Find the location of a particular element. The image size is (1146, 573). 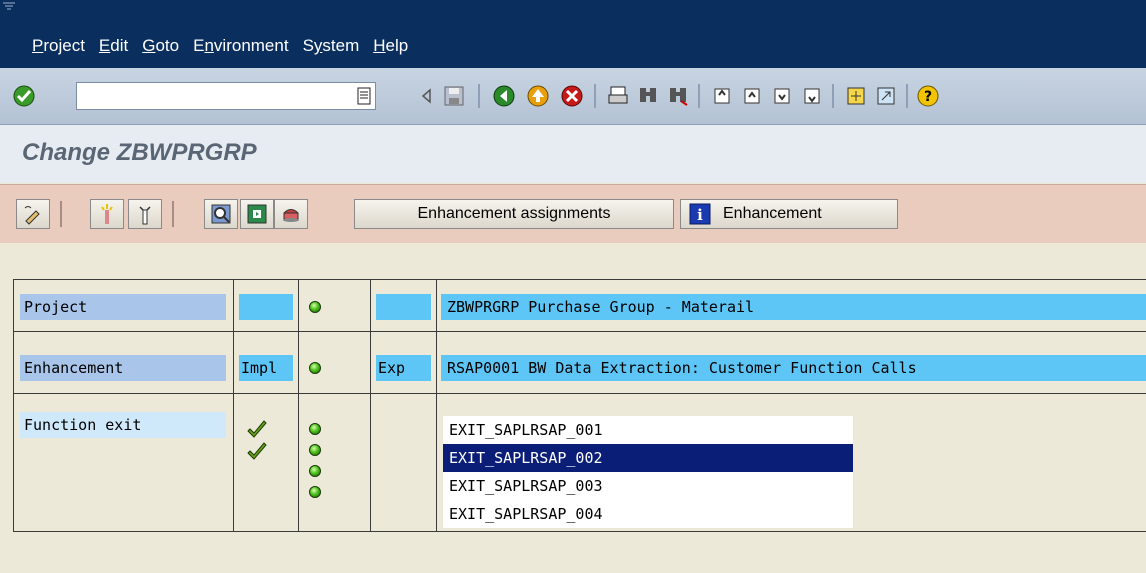

check-button is located at coordinates (257, 214).